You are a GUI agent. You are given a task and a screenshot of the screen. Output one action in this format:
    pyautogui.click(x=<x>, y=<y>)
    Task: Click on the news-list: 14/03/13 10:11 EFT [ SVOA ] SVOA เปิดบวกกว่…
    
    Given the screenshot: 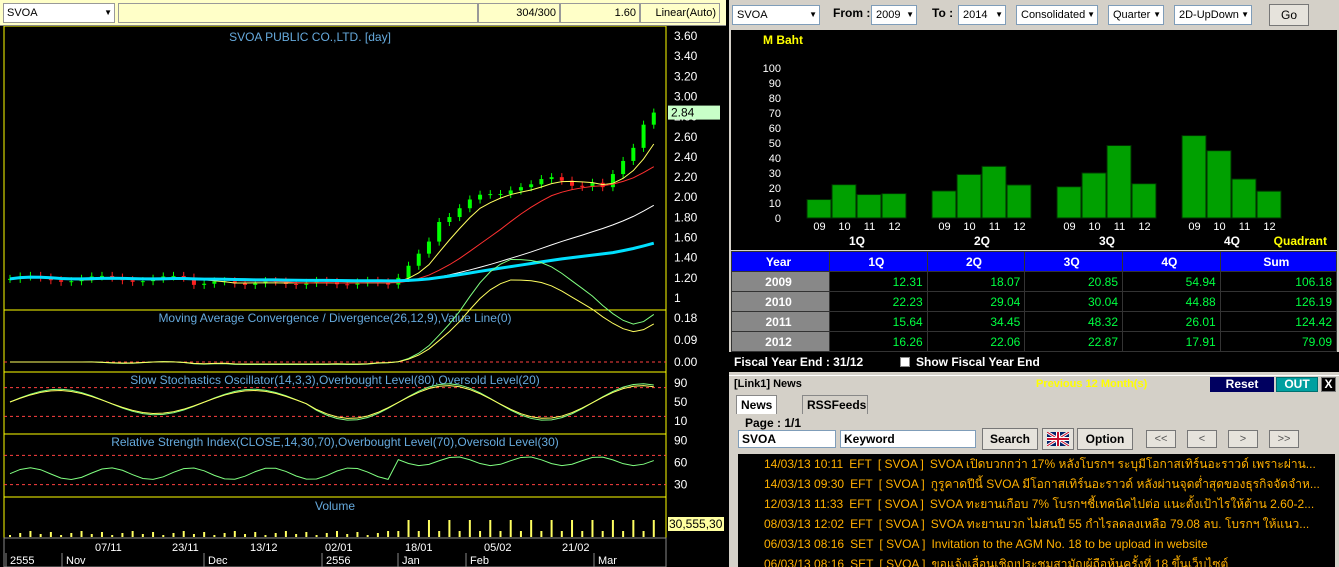 What is the action you would take?
    pyautogui.click(x=1036, y=510)
    